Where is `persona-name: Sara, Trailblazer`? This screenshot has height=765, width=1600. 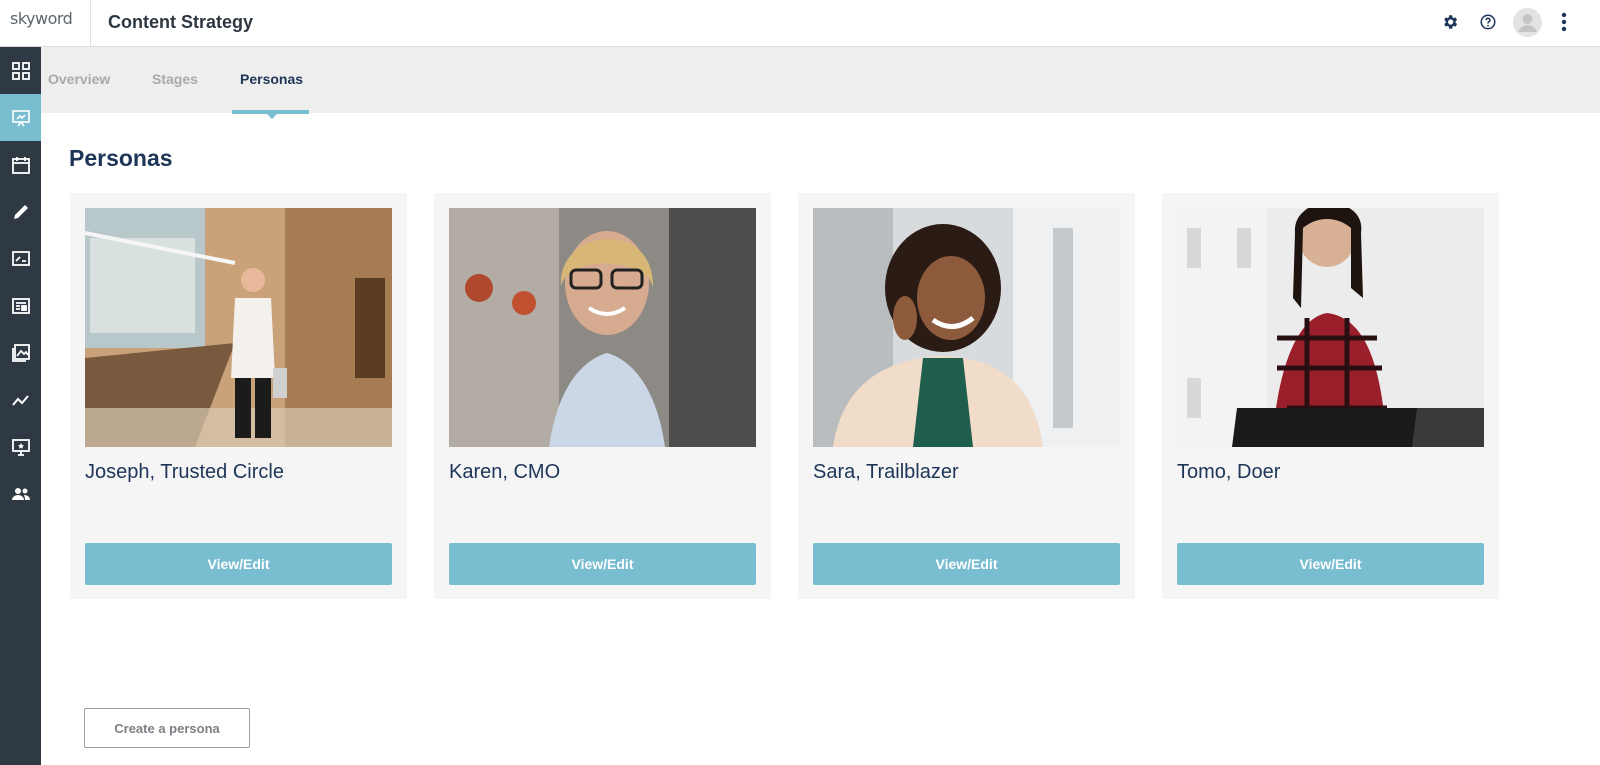
persona-name: Sara, Trailblazer is located at coordinates (886, 472).